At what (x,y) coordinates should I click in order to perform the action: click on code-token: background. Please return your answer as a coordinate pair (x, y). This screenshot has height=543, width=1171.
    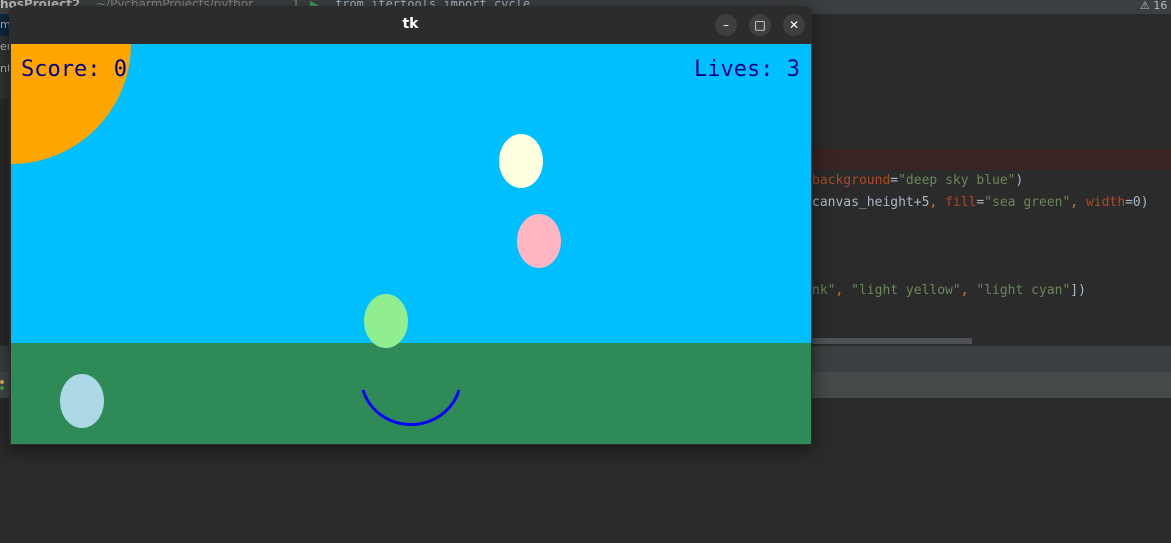
    Looking at the image, I should click on (851, 180).